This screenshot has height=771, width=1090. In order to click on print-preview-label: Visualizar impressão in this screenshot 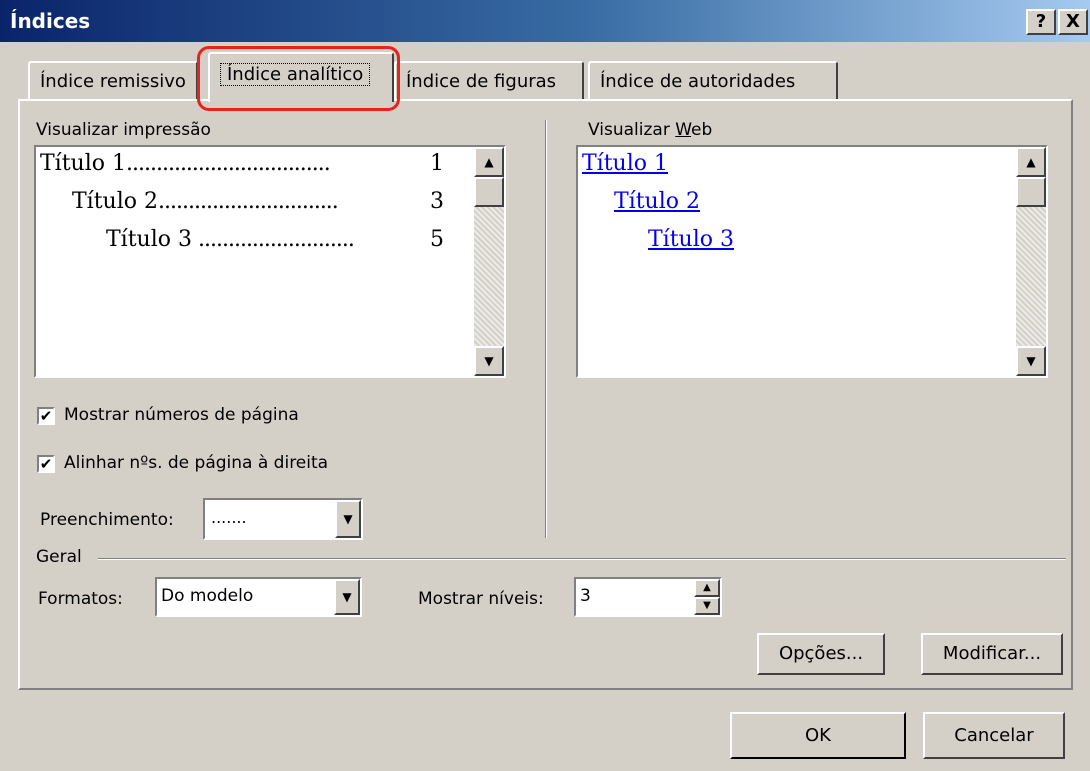, I will do `click(123, 130)`.